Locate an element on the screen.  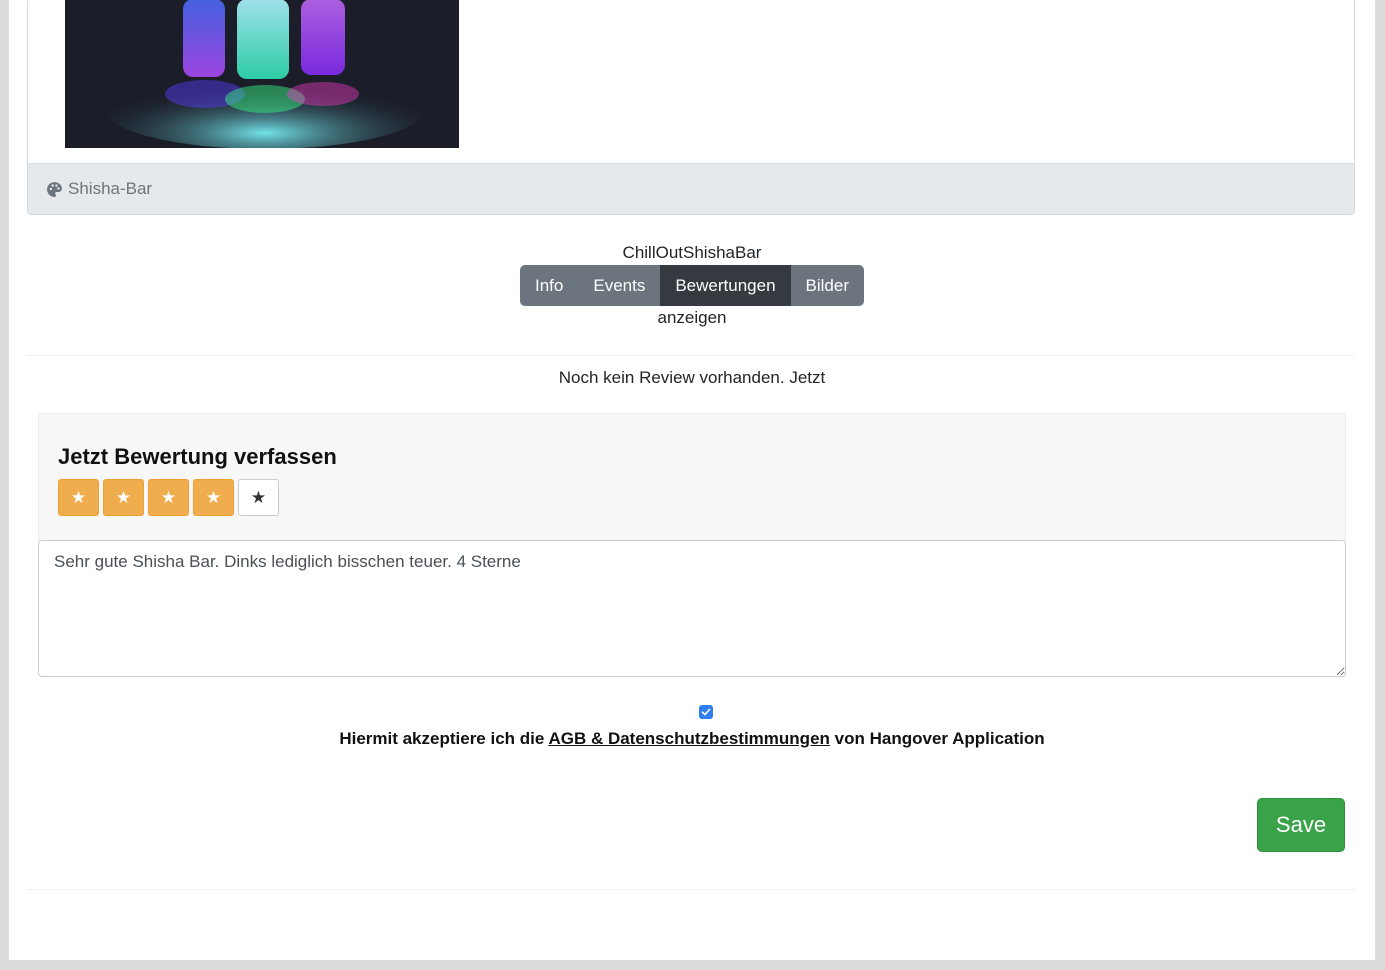
terms-prefix: Hiermit akzeptiere ich die is located at coordinates (442, 738).